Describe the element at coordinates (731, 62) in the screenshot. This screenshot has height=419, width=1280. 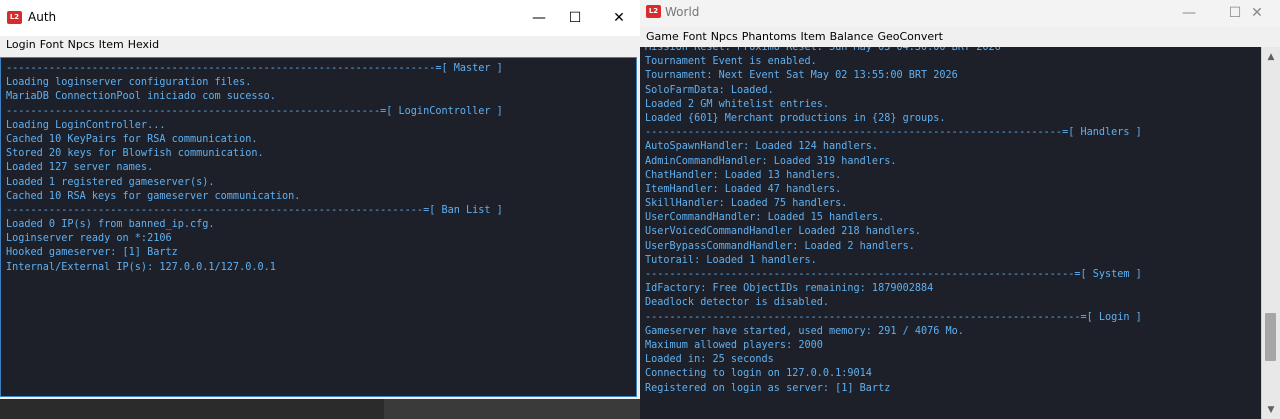
I see `console-line: Tournament Event is enabled.` at that location.